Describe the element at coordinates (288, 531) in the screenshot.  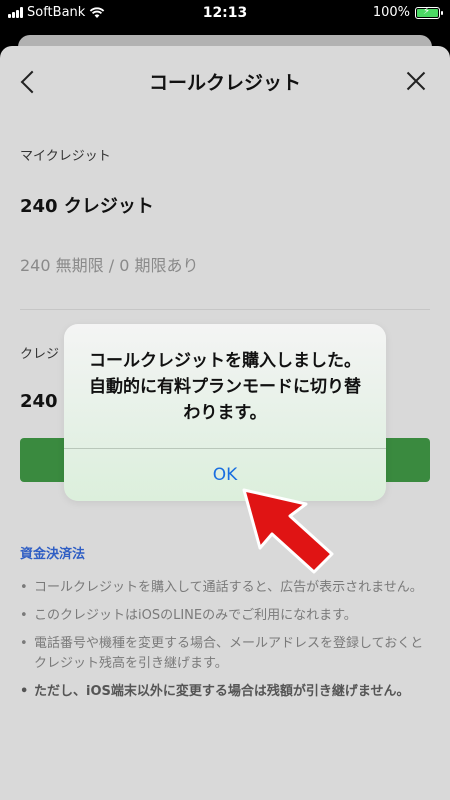
I see `red-arrow-icon` at that location.